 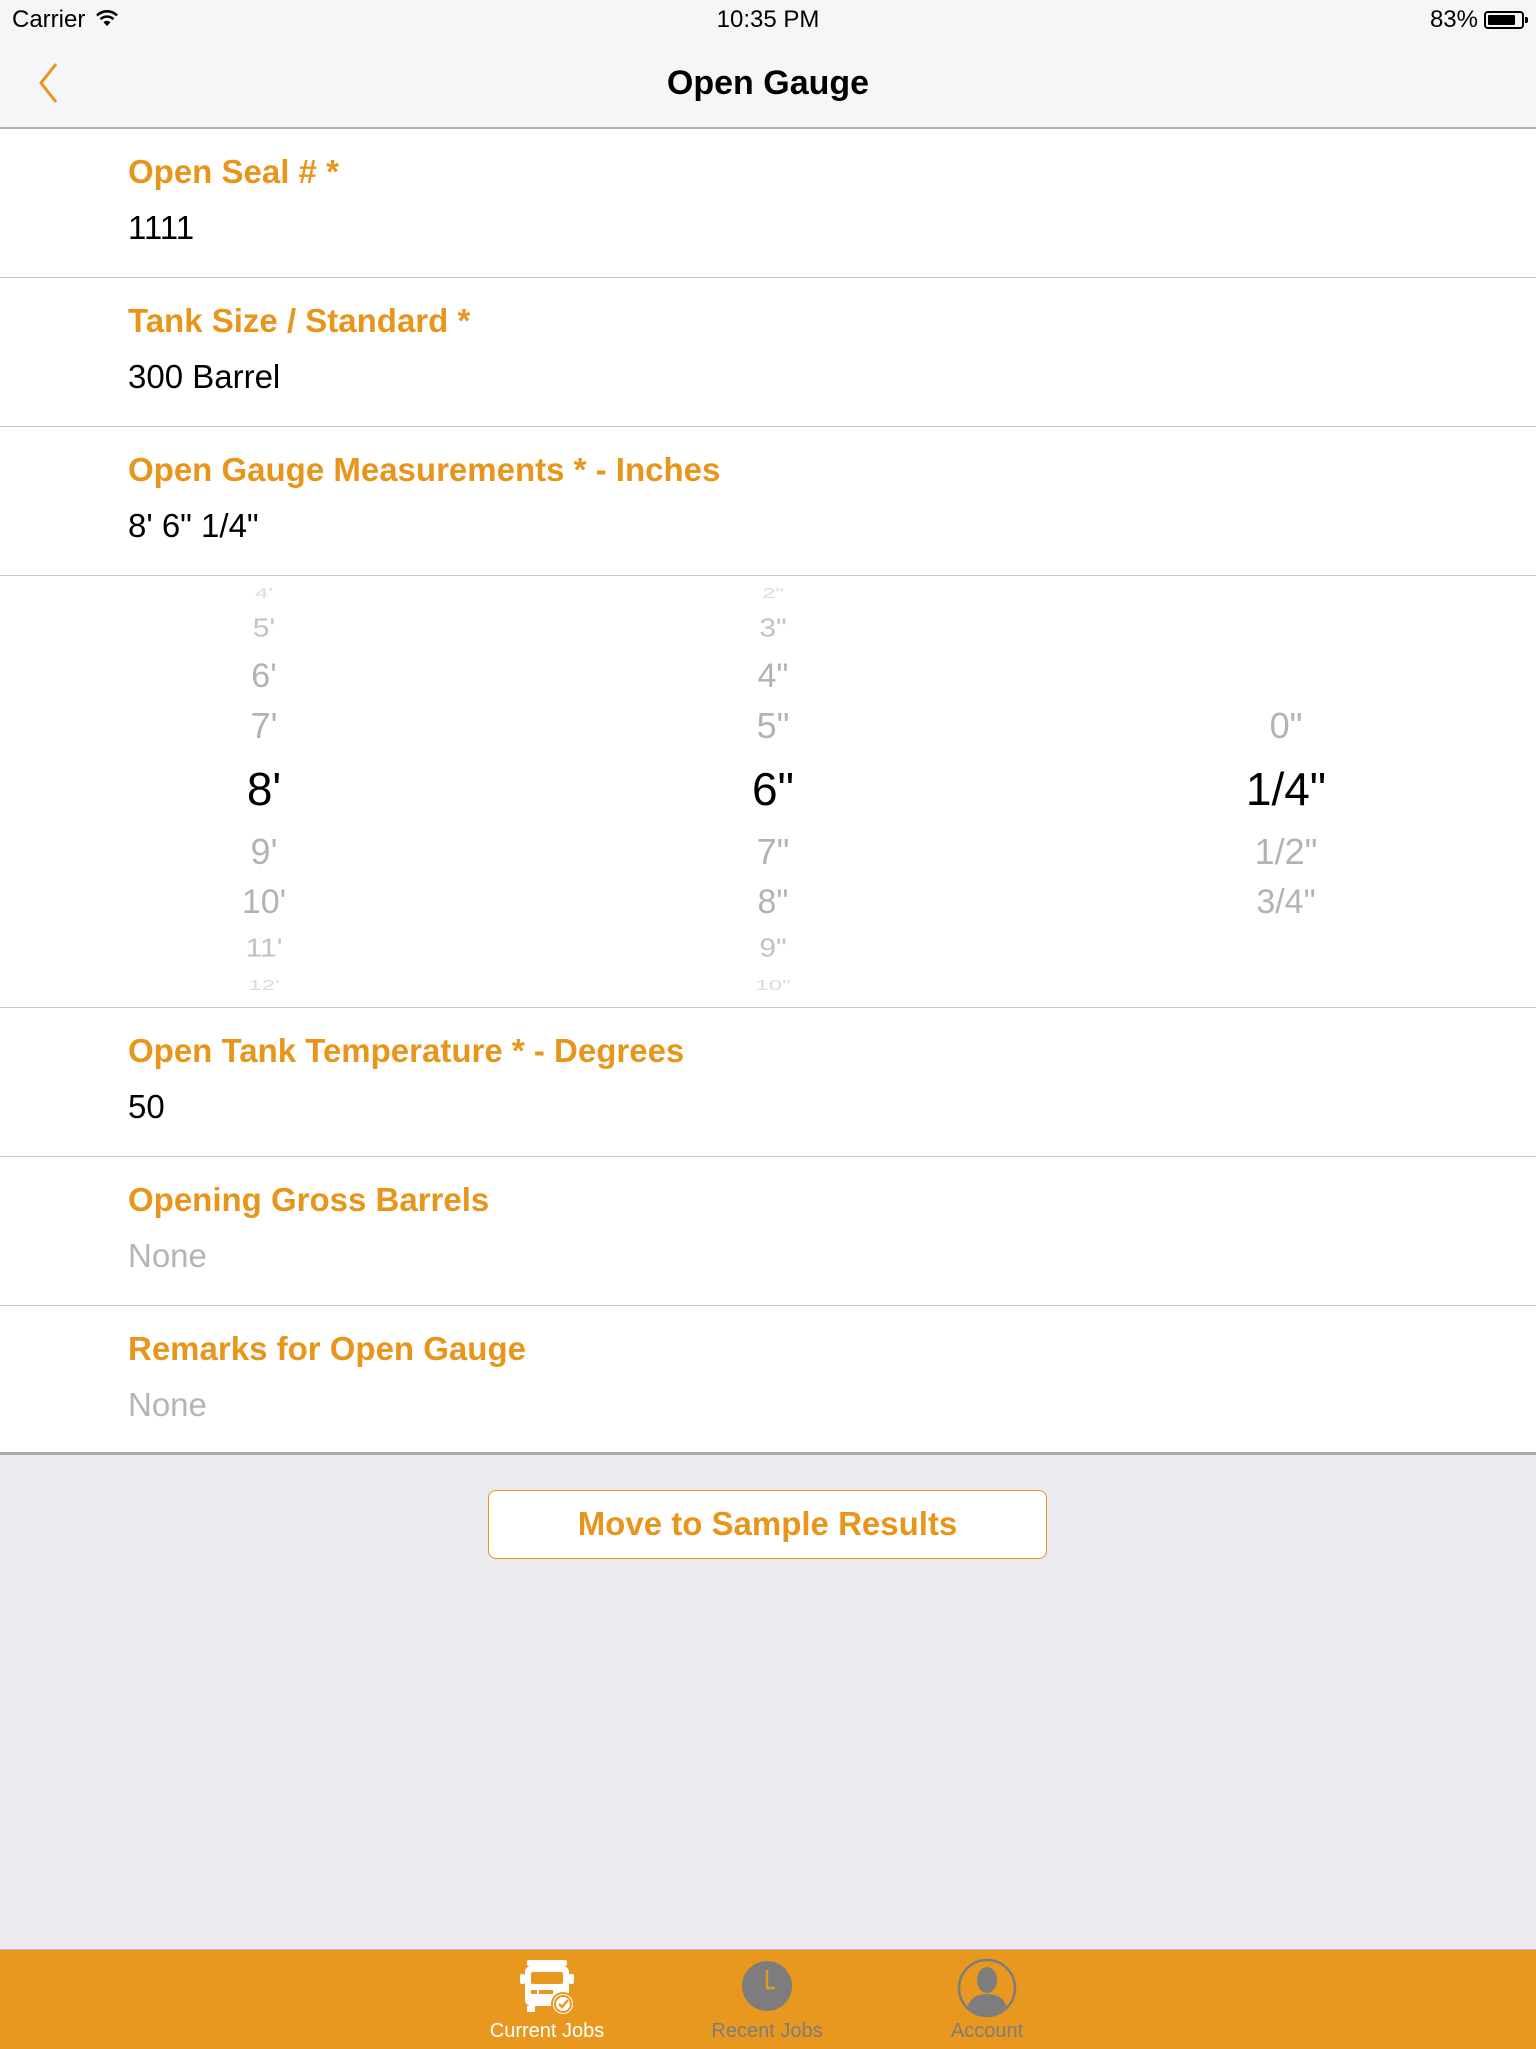 What do you see at coordinates (773, 902) in the screenshot?
I see `picker-item: 8"` at bounding box center [773, 902].